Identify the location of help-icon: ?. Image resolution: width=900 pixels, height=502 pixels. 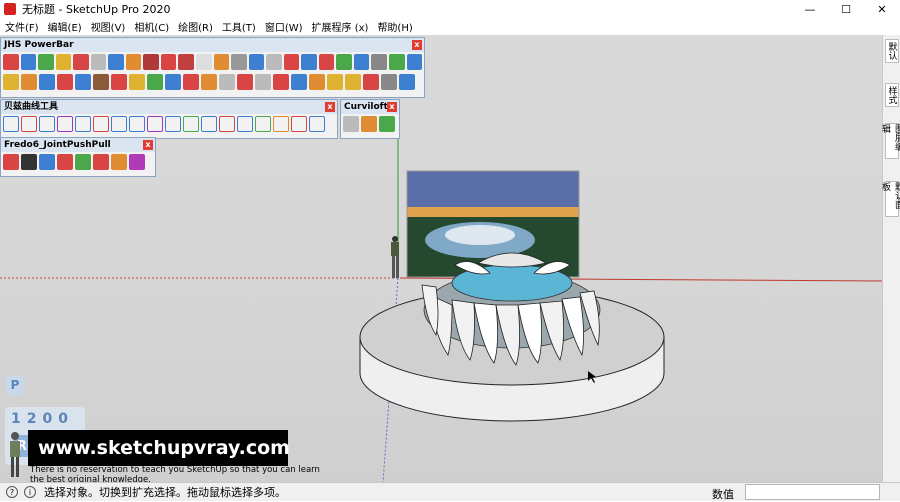
(12, 492).